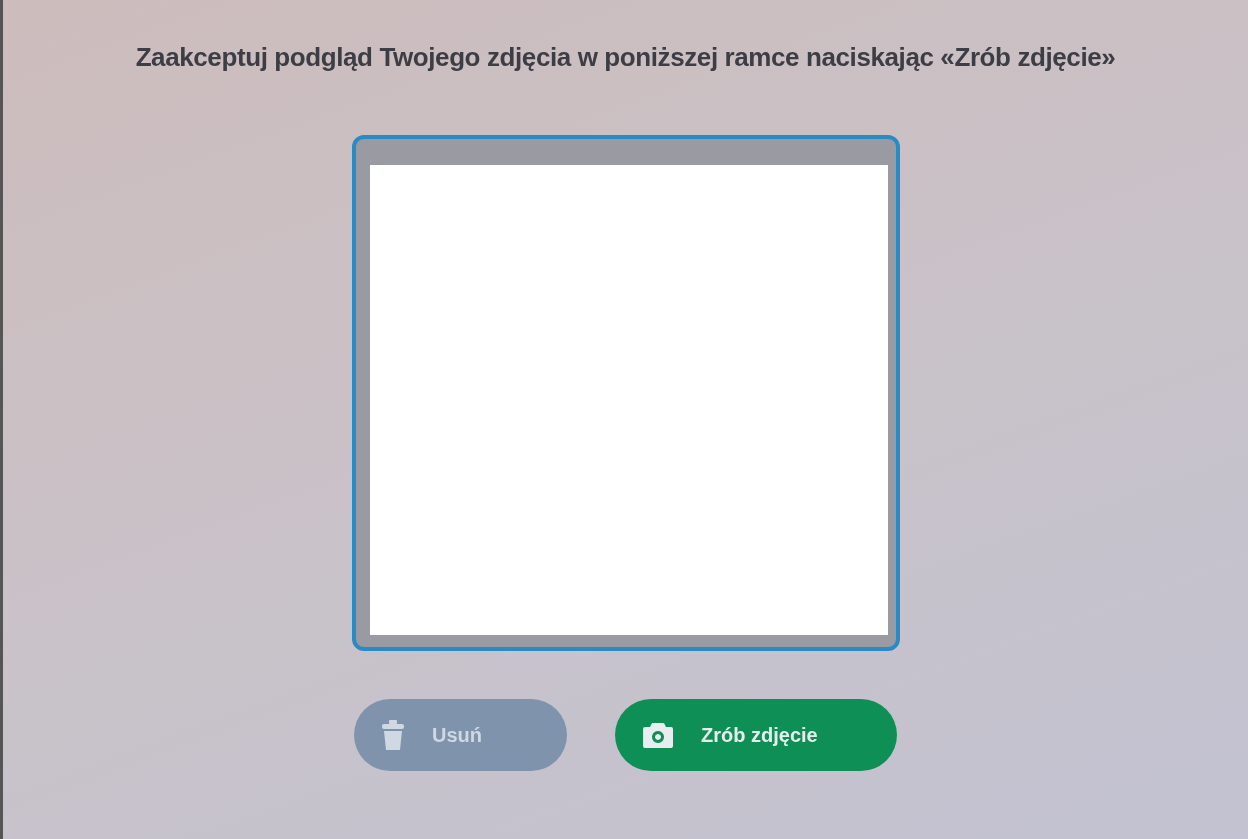 The image size is (1248, 839). Describe the element at coordinates (658, 735) in the screenshot. I see `camera-icon` at that location.